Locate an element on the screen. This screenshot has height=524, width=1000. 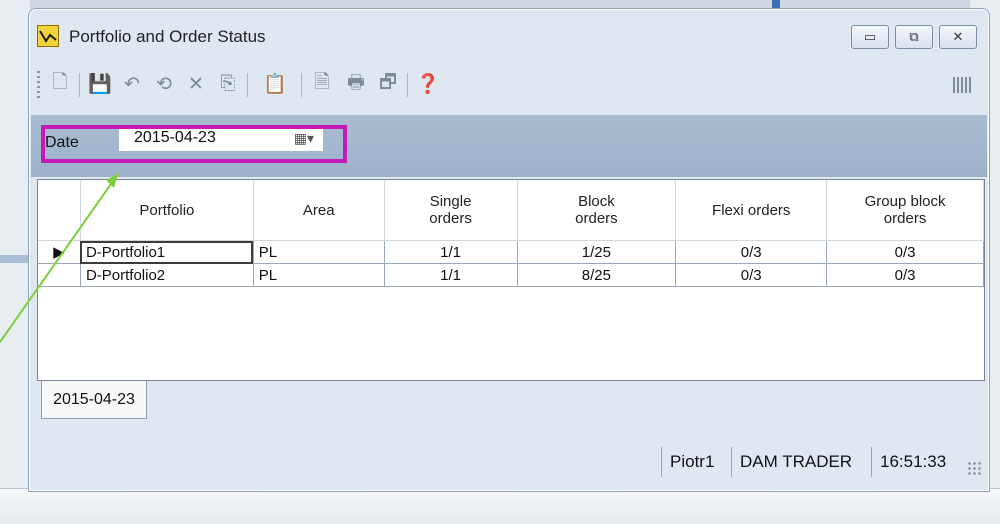
close-button: ✕ is located at coordinates (958, 37).